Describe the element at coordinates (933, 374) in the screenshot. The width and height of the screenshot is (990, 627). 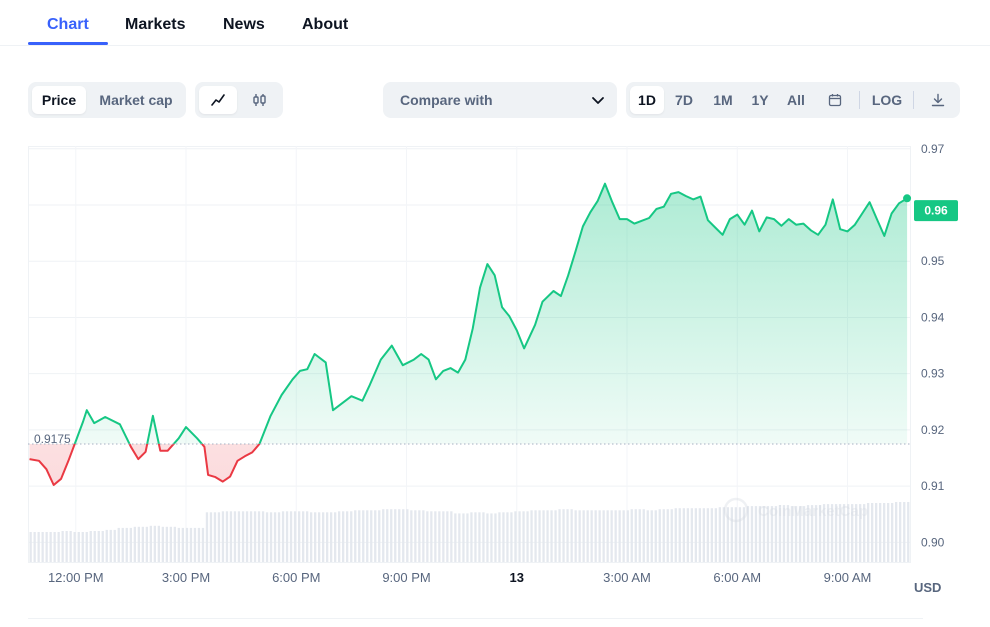
I see `y-tick-label: 0.93` at that location.